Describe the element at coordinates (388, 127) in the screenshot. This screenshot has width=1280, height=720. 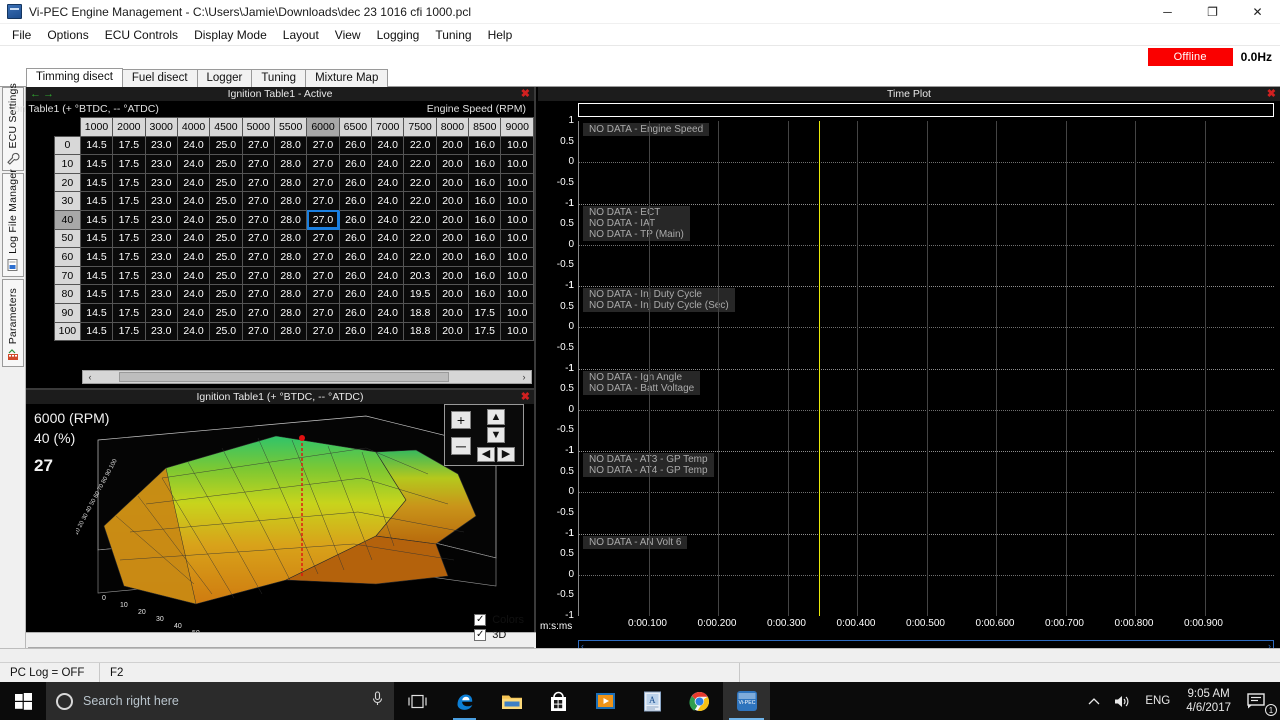
I see `table-column-header: 7000` at that location.